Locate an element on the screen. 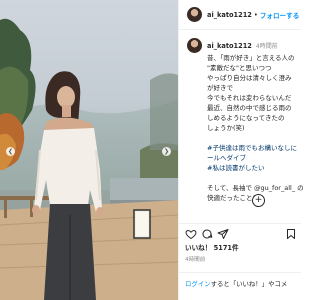 The height and width of the screenshot is (300, 320). hashtag-line: #子供達は雨でもお構いなしに is located at coordinates (254, 148).